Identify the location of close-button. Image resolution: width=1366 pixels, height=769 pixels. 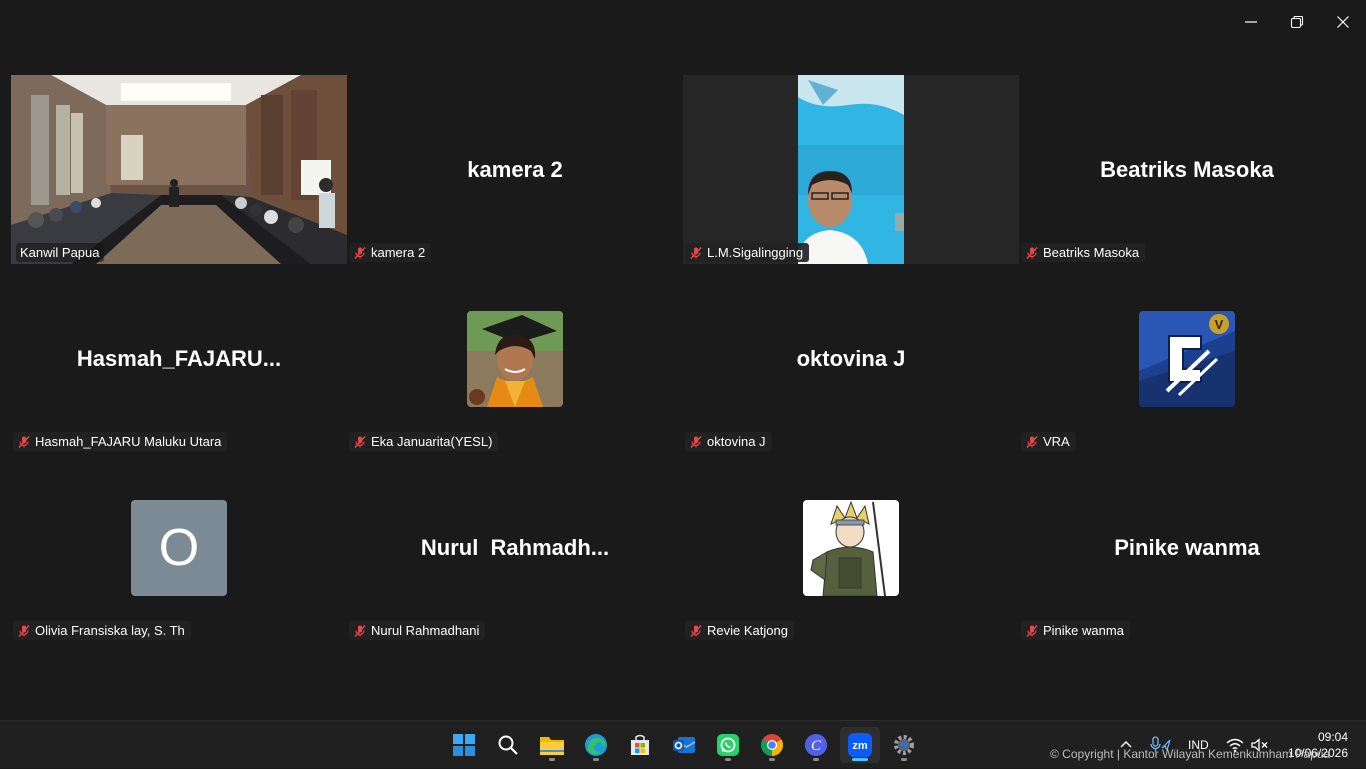
(1343, 22).